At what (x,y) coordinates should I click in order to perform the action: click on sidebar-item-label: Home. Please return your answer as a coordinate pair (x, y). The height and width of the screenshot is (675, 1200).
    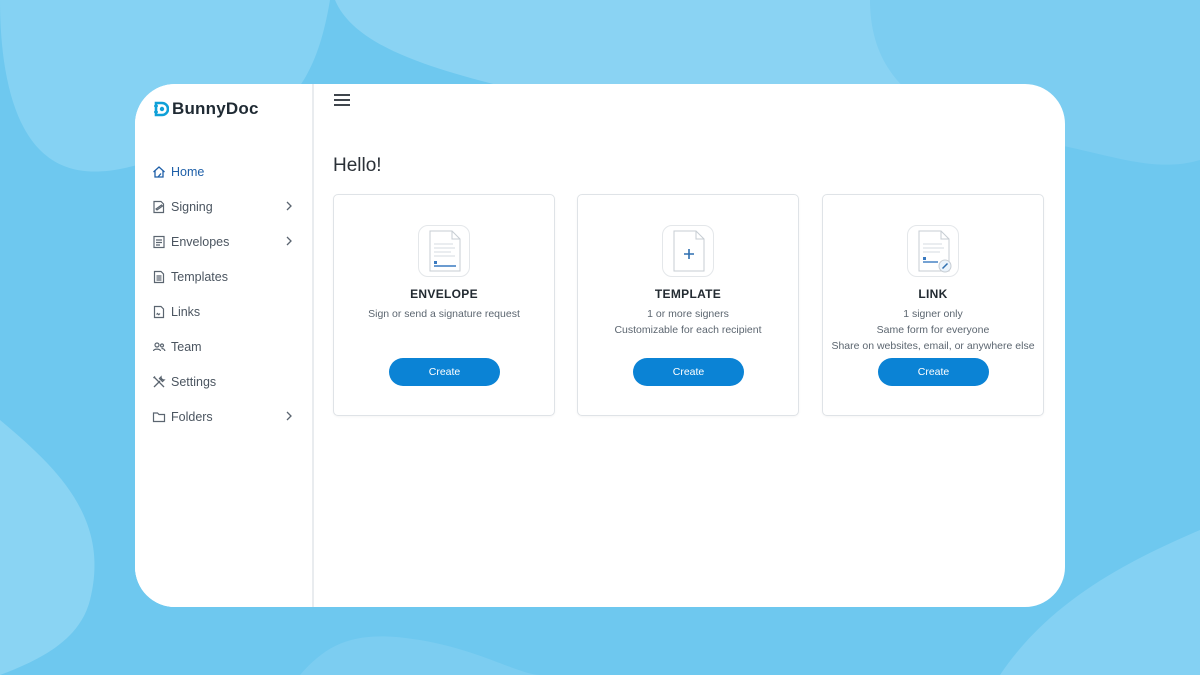
    Looking at the image, I should click on (188, 171).